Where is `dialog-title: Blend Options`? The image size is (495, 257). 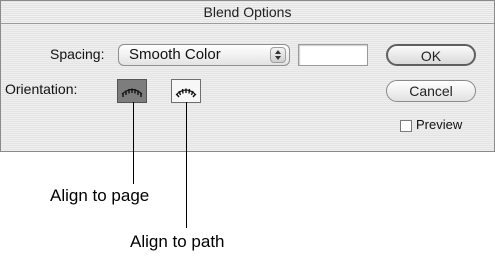
dialog-title: Blend Options is located at coordinates (247, 12).